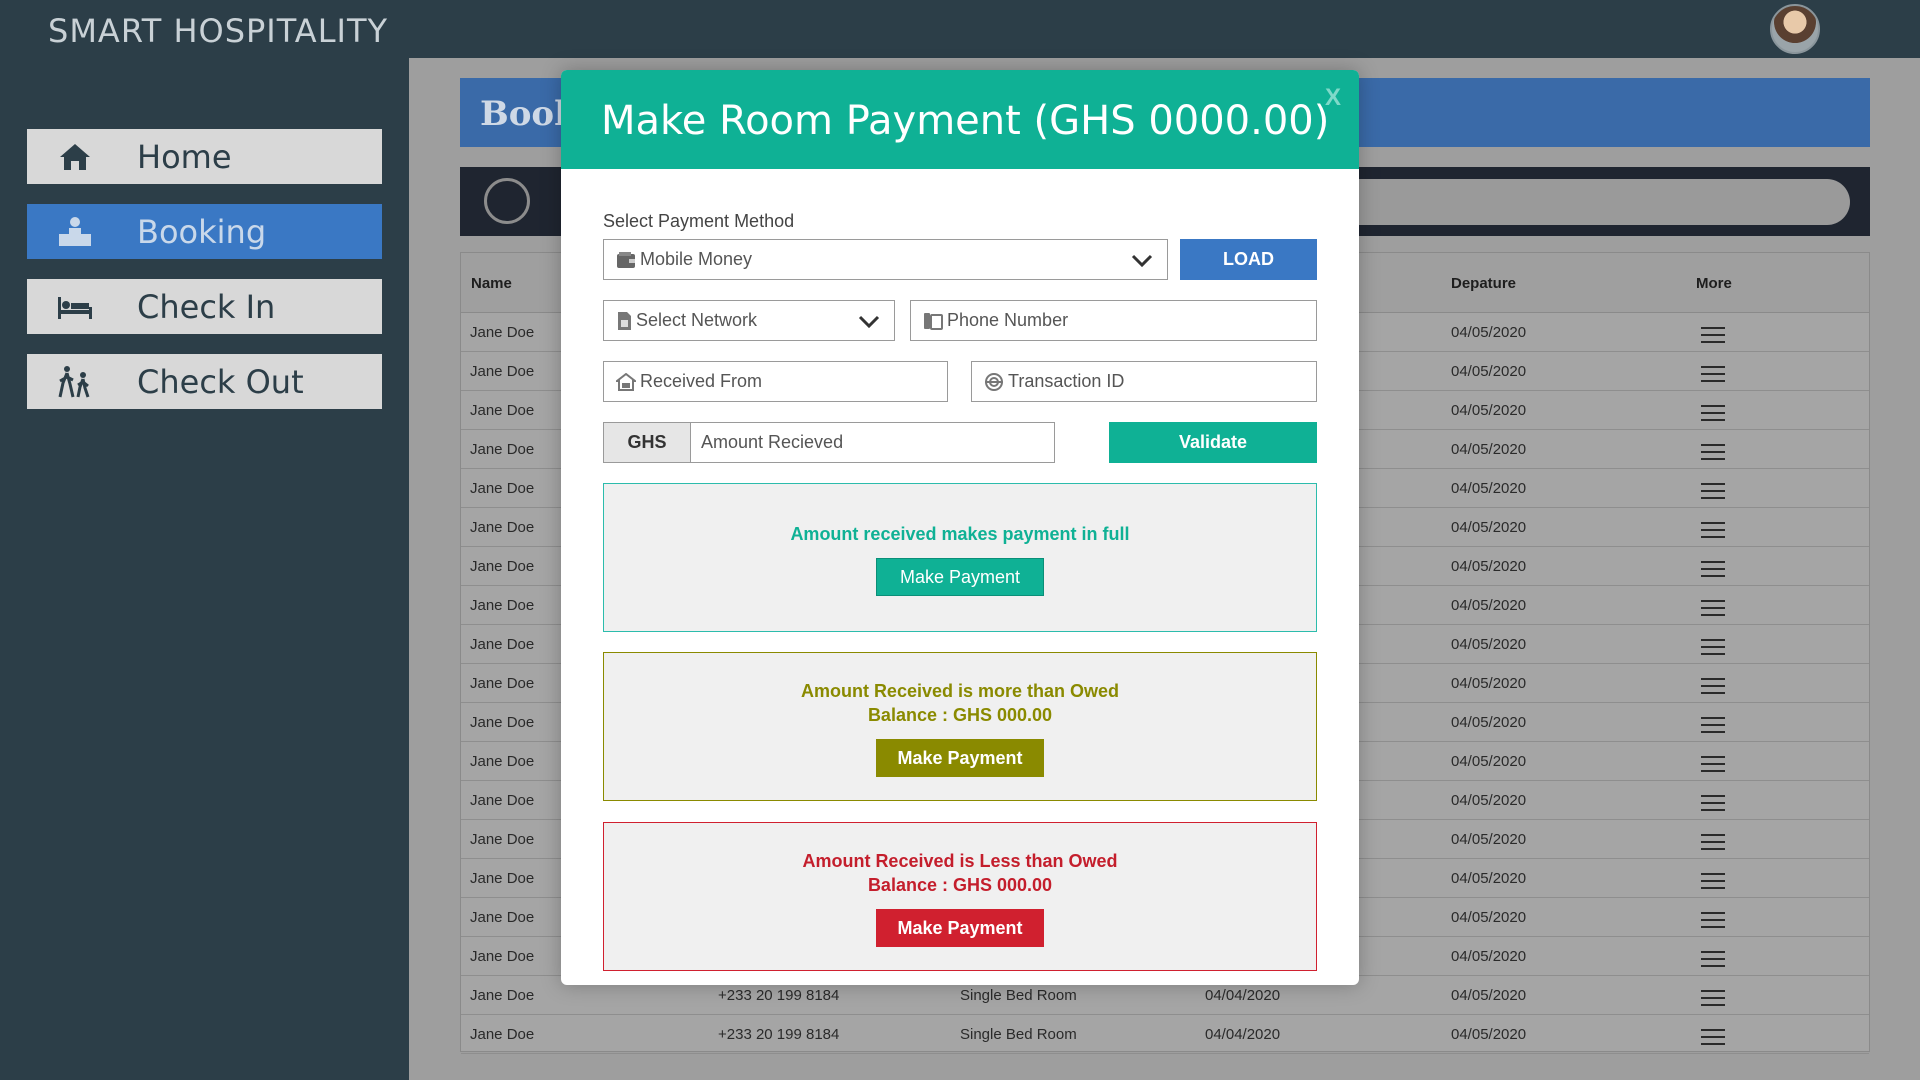 The width and height of the screenshot is (1920, 1080). I want to click on underpayment-balance: Balance : GHS 000.00, so click(960, 885).